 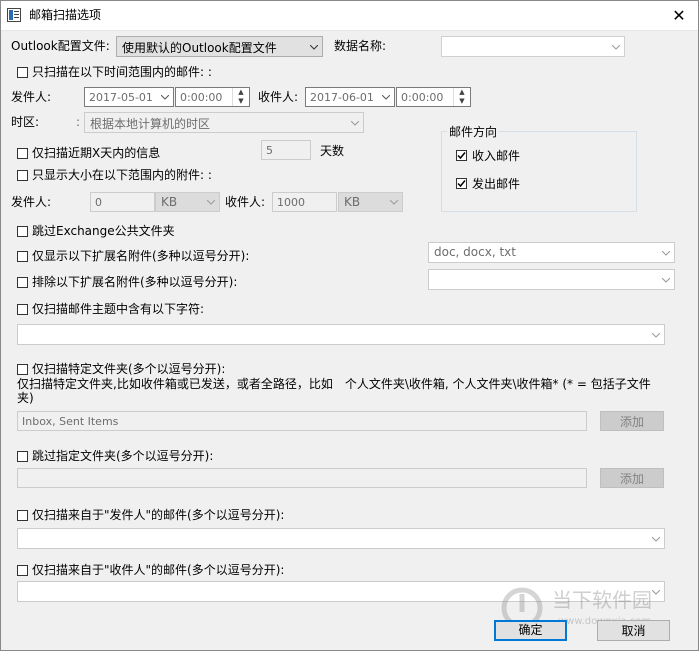 What do you see at coordinates (122, 72) in the screenshot?
I see `time-range-label: 只扫描在以下时间范围内的邮件: :` at bounding box center [122, 72].